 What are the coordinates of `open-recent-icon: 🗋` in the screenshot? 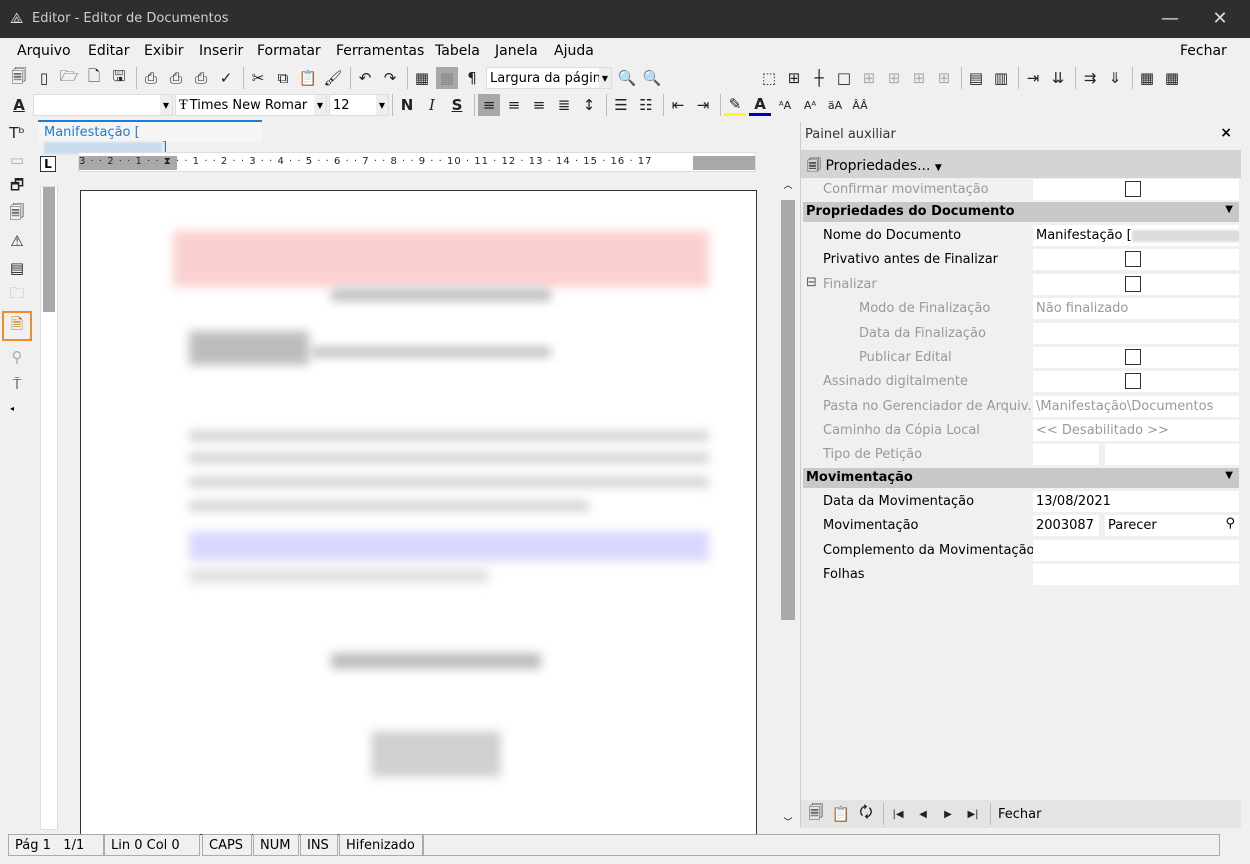 It's located at (94, 78).